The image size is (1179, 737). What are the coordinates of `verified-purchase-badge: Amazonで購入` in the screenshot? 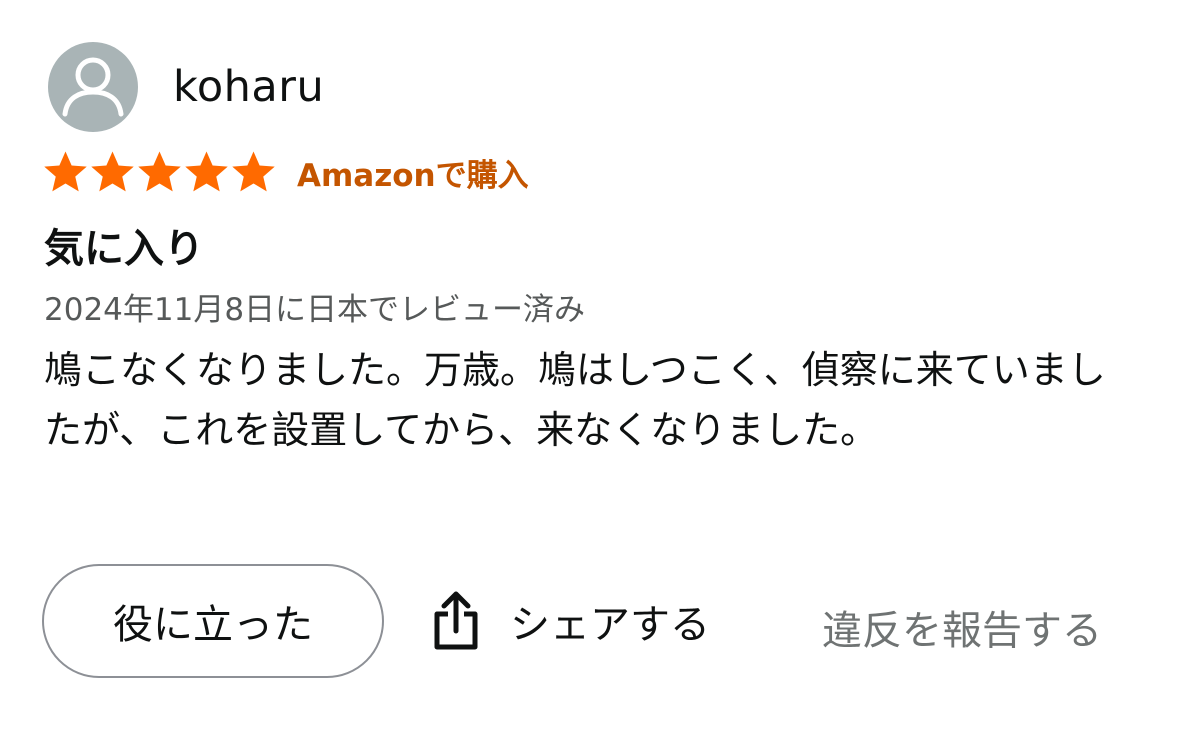 It's located at (413, 175).